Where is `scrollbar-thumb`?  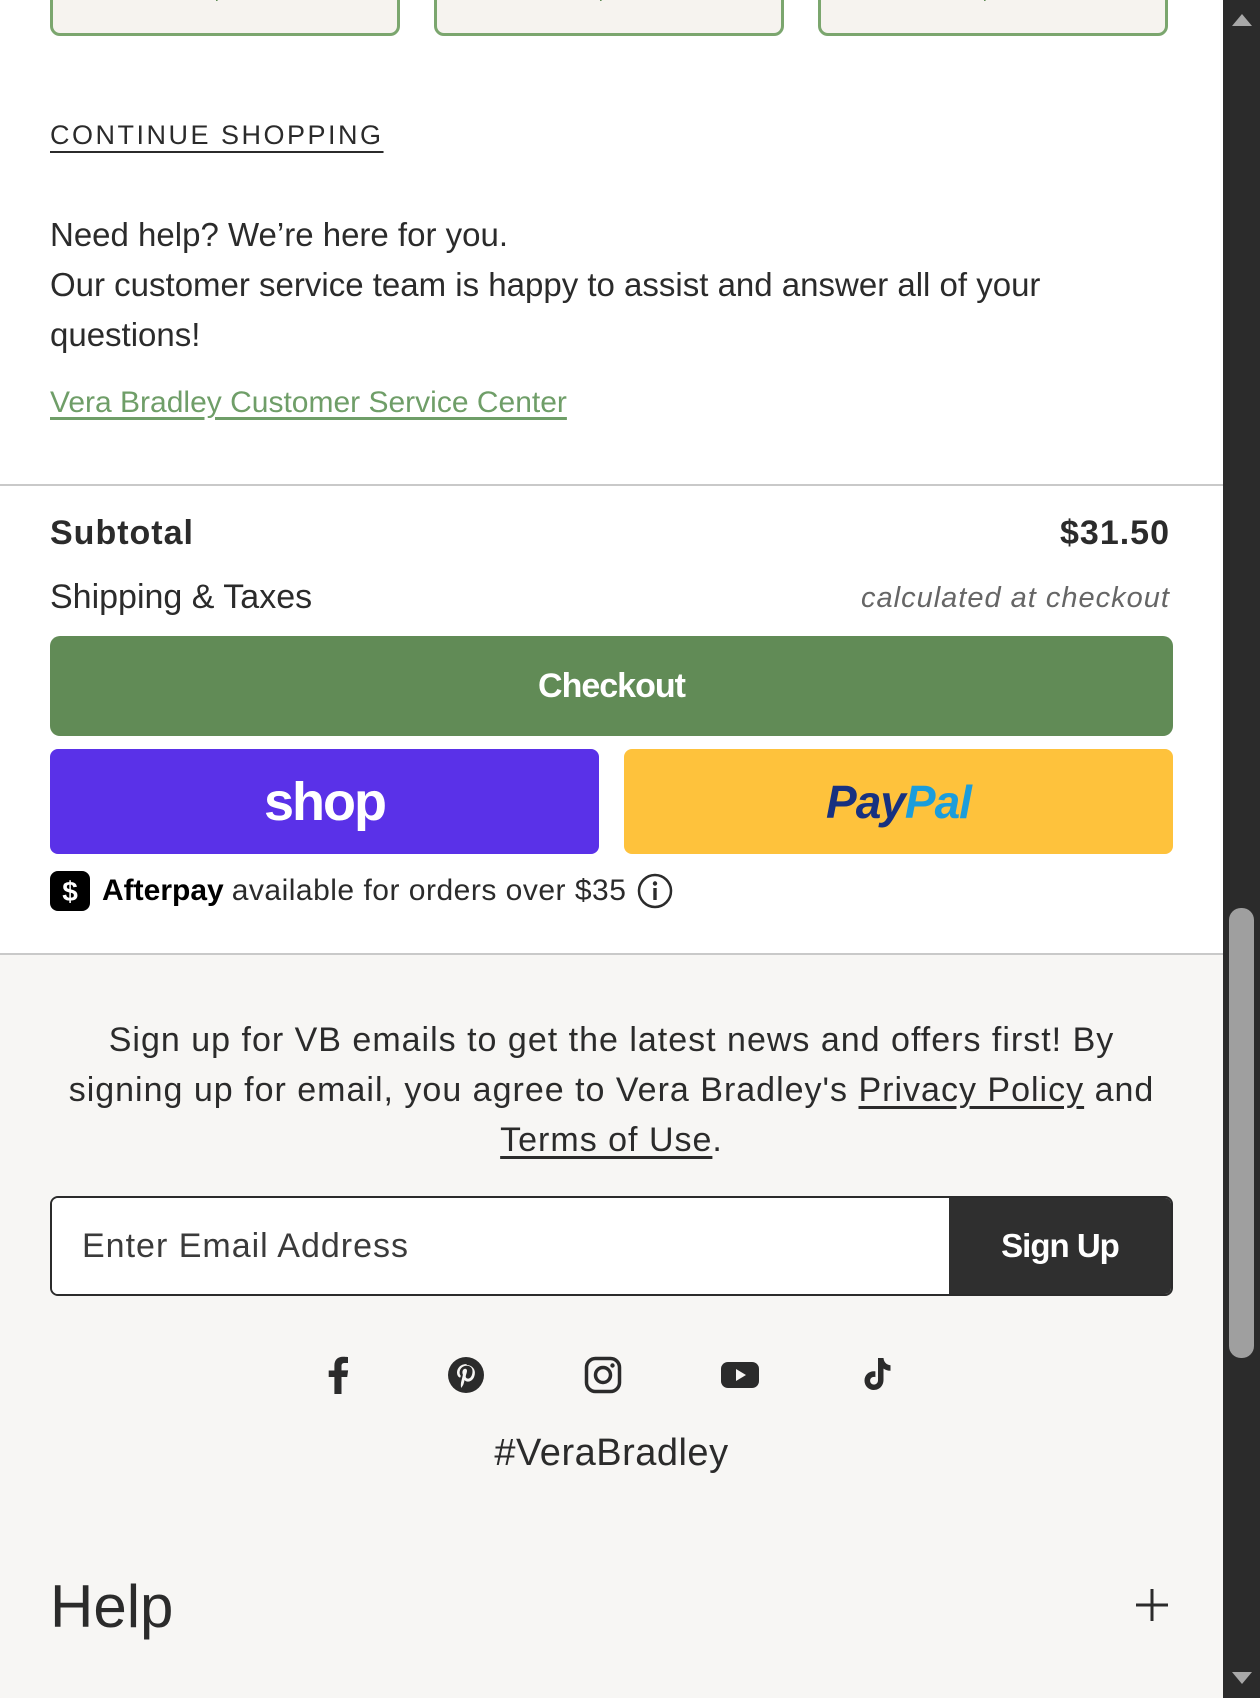 scrollbar-thumb is located at coordinates (1241, 1133).